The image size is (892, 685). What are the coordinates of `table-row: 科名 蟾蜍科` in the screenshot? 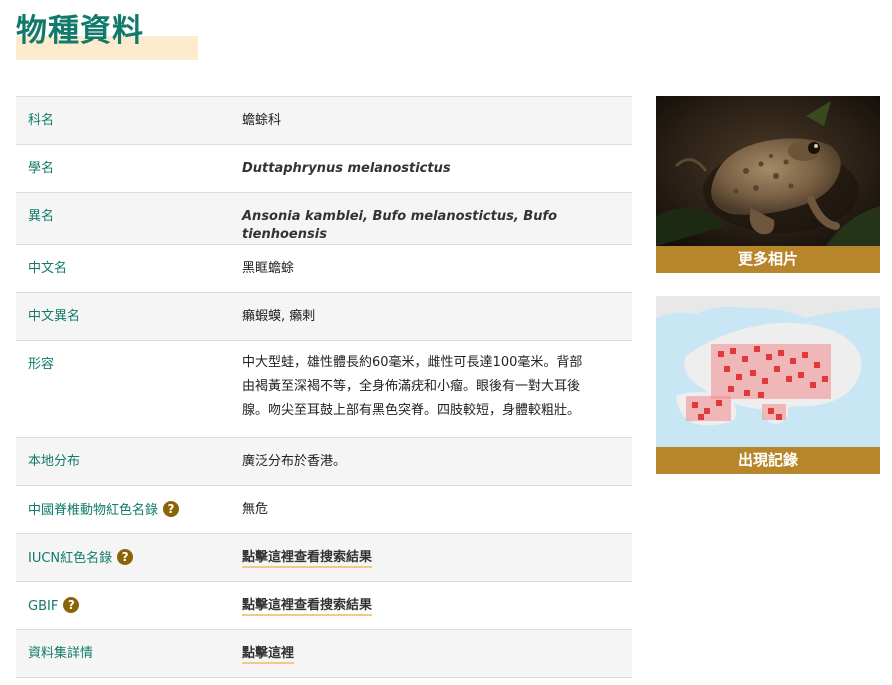 It's located at (324, 120).